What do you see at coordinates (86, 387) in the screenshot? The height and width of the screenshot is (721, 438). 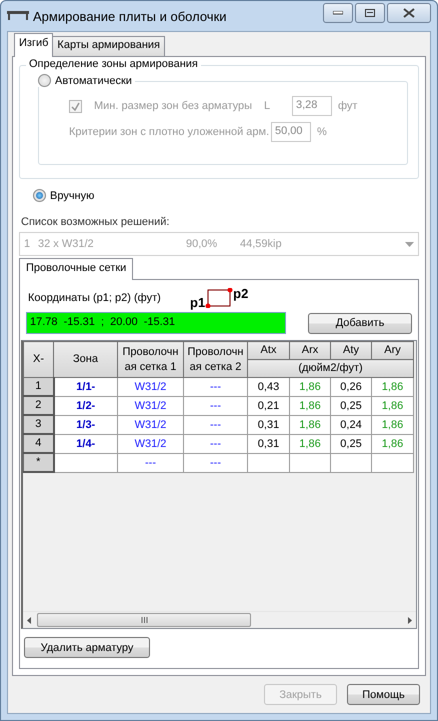 I see `table-cell: 1/1-` at bounding box center [86, 387].